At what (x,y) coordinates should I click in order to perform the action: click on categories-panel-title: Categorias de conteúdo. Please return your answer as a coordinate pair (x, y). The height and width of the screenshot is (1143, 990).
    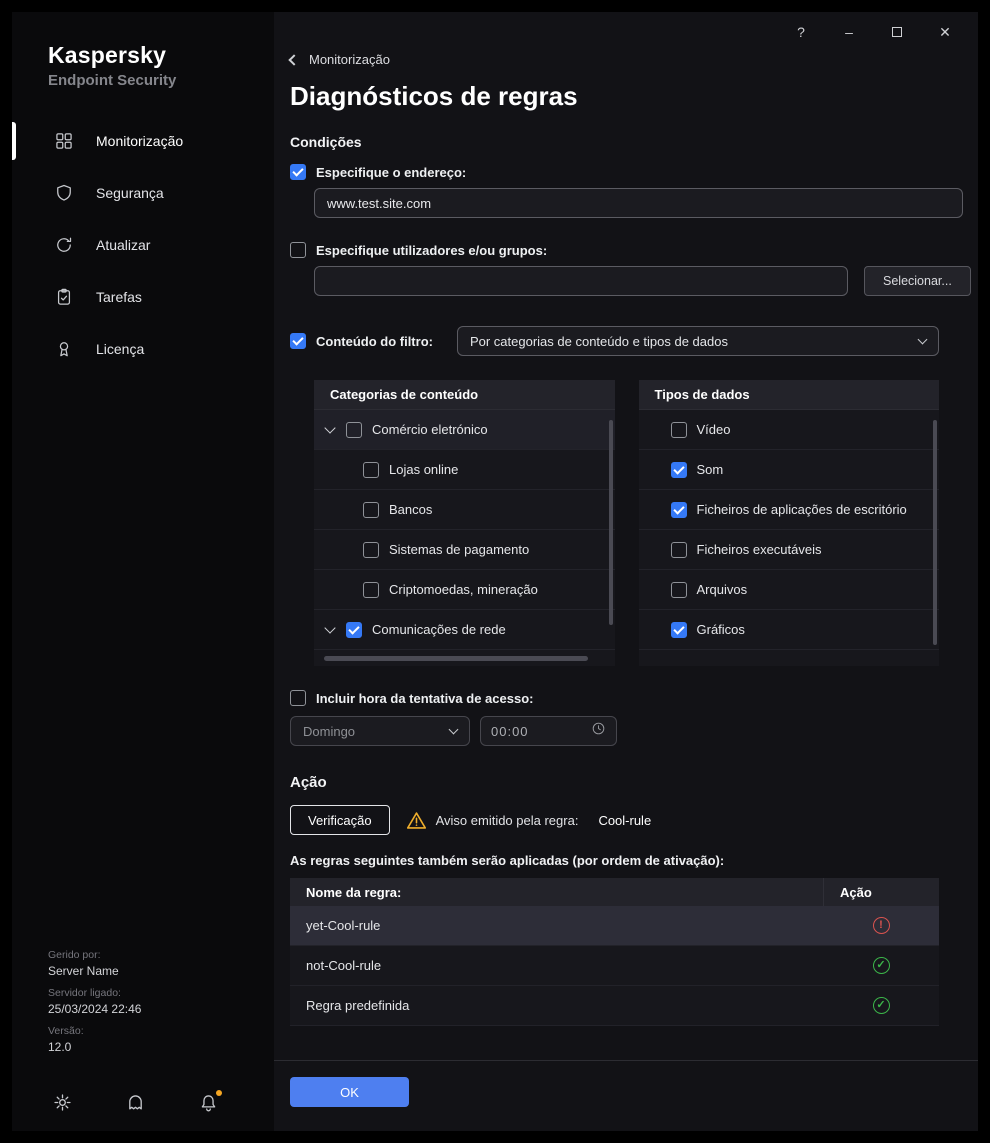
    Looking at the image, I should click on (464, 395).